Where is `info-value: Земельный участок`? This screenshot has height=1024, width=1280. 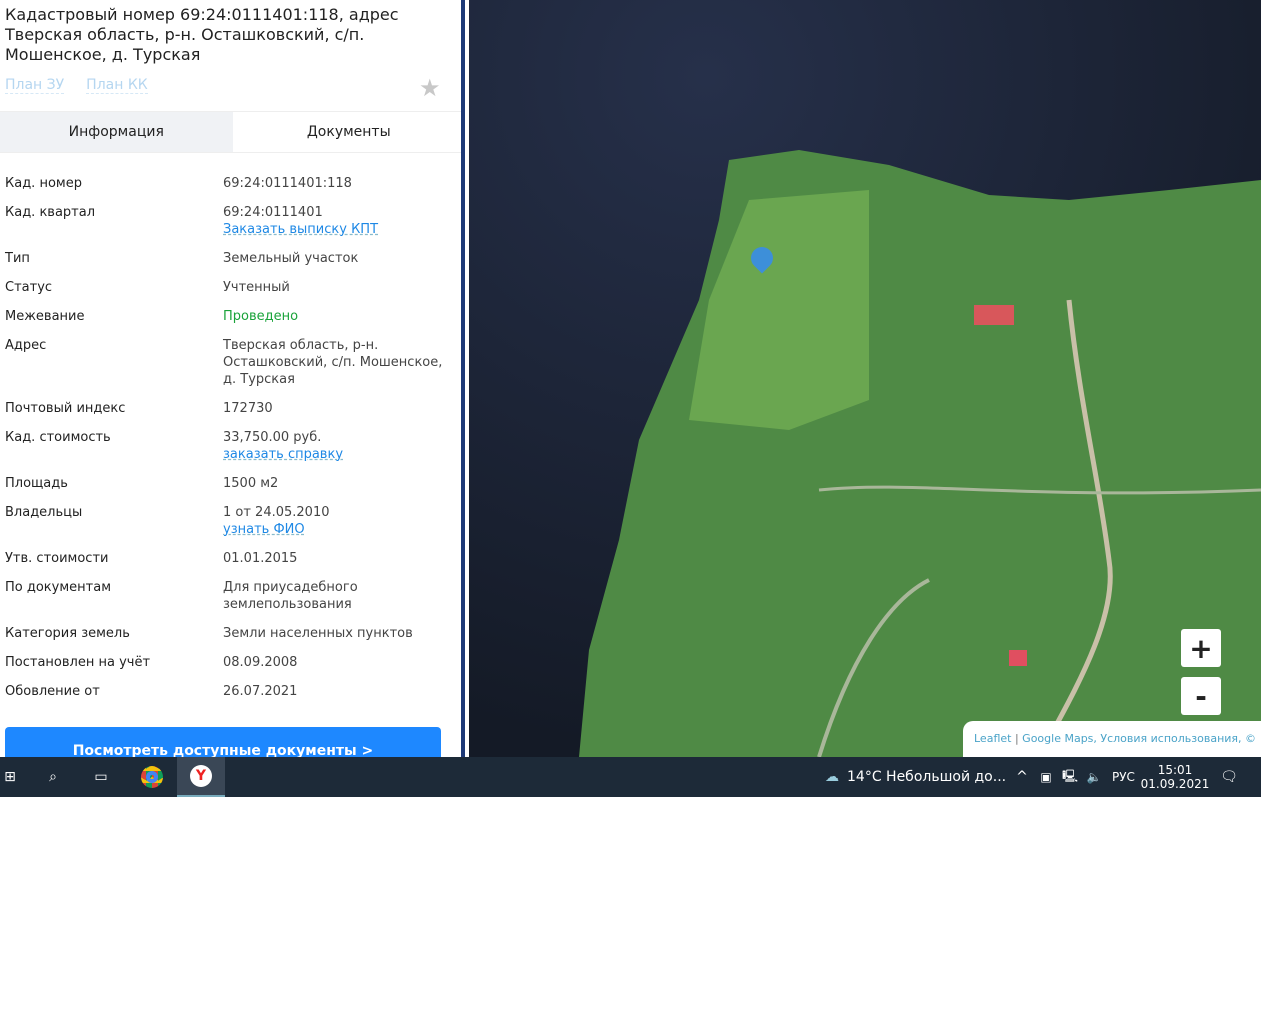 info-value: Земельный участок is located at coordinates (291, 258).